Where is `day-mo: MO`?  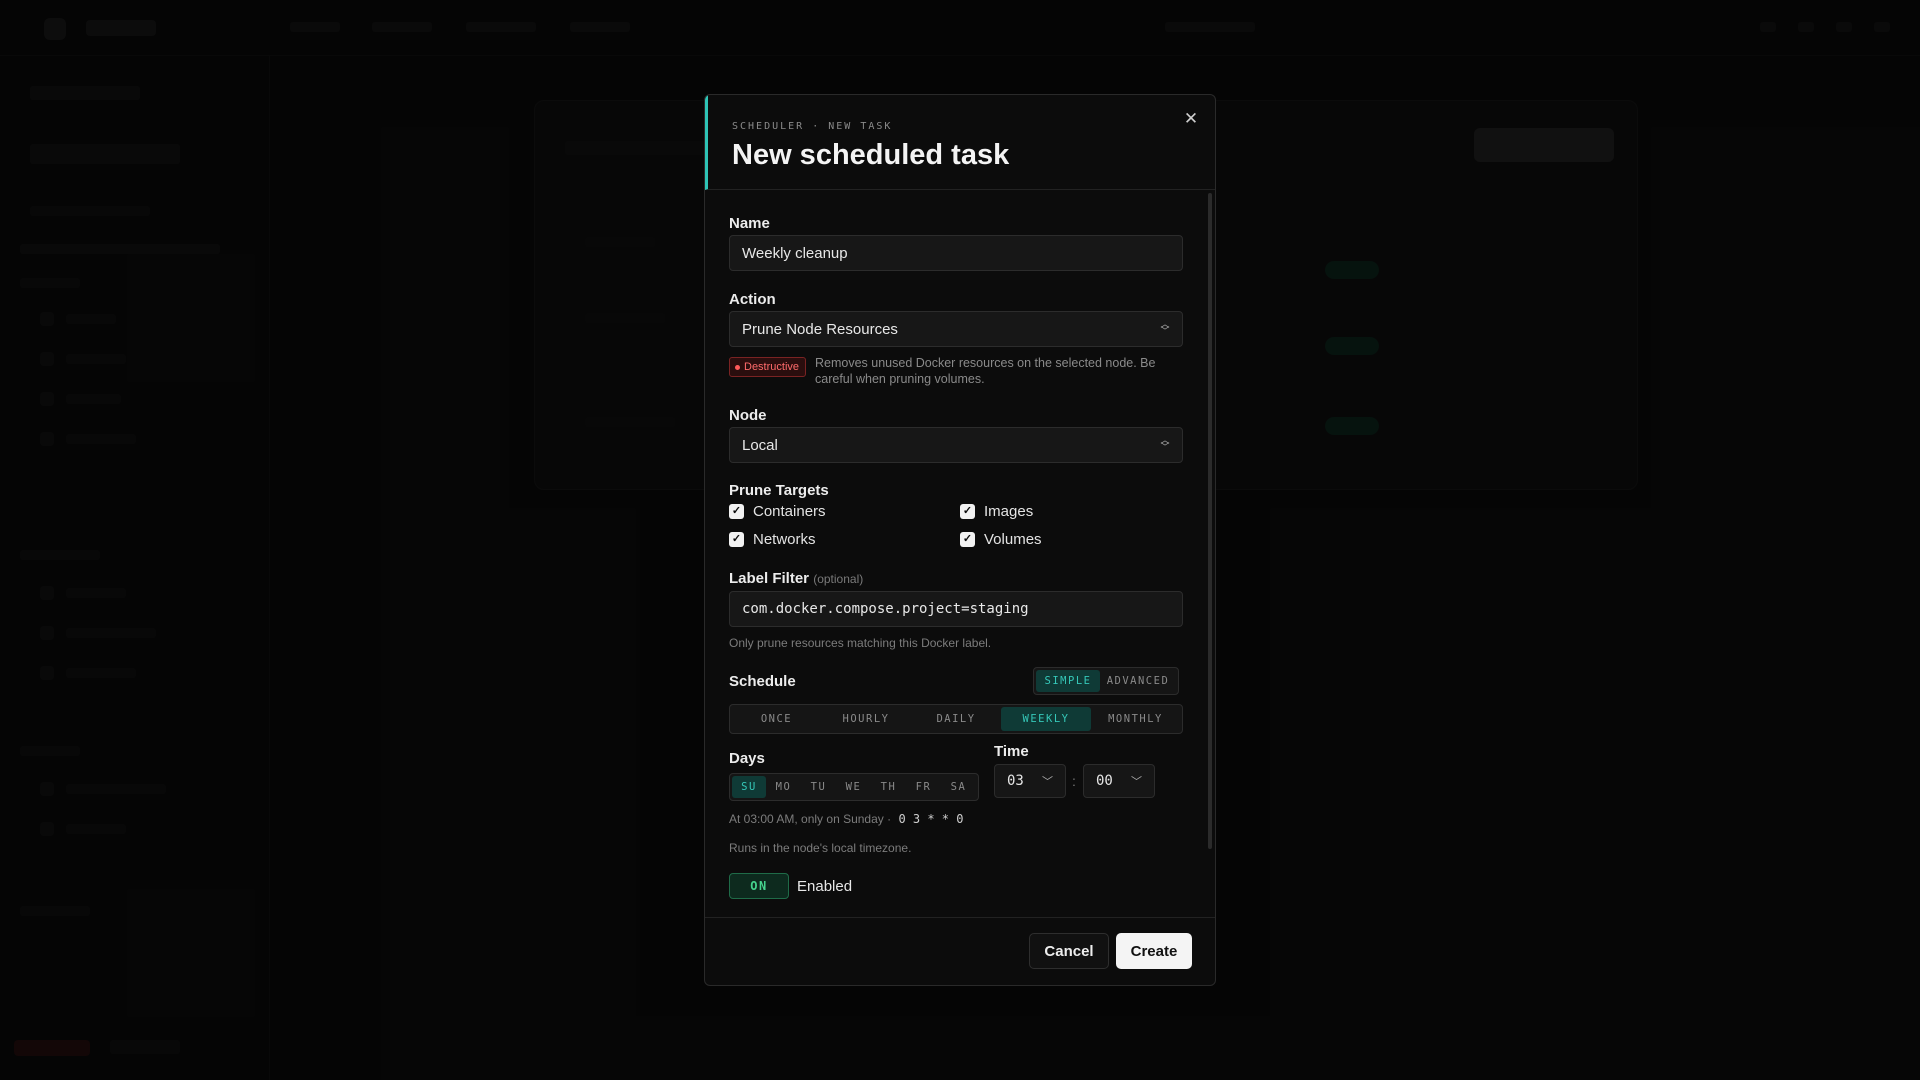
day-mo: MO is located at coordinates (783, 787).